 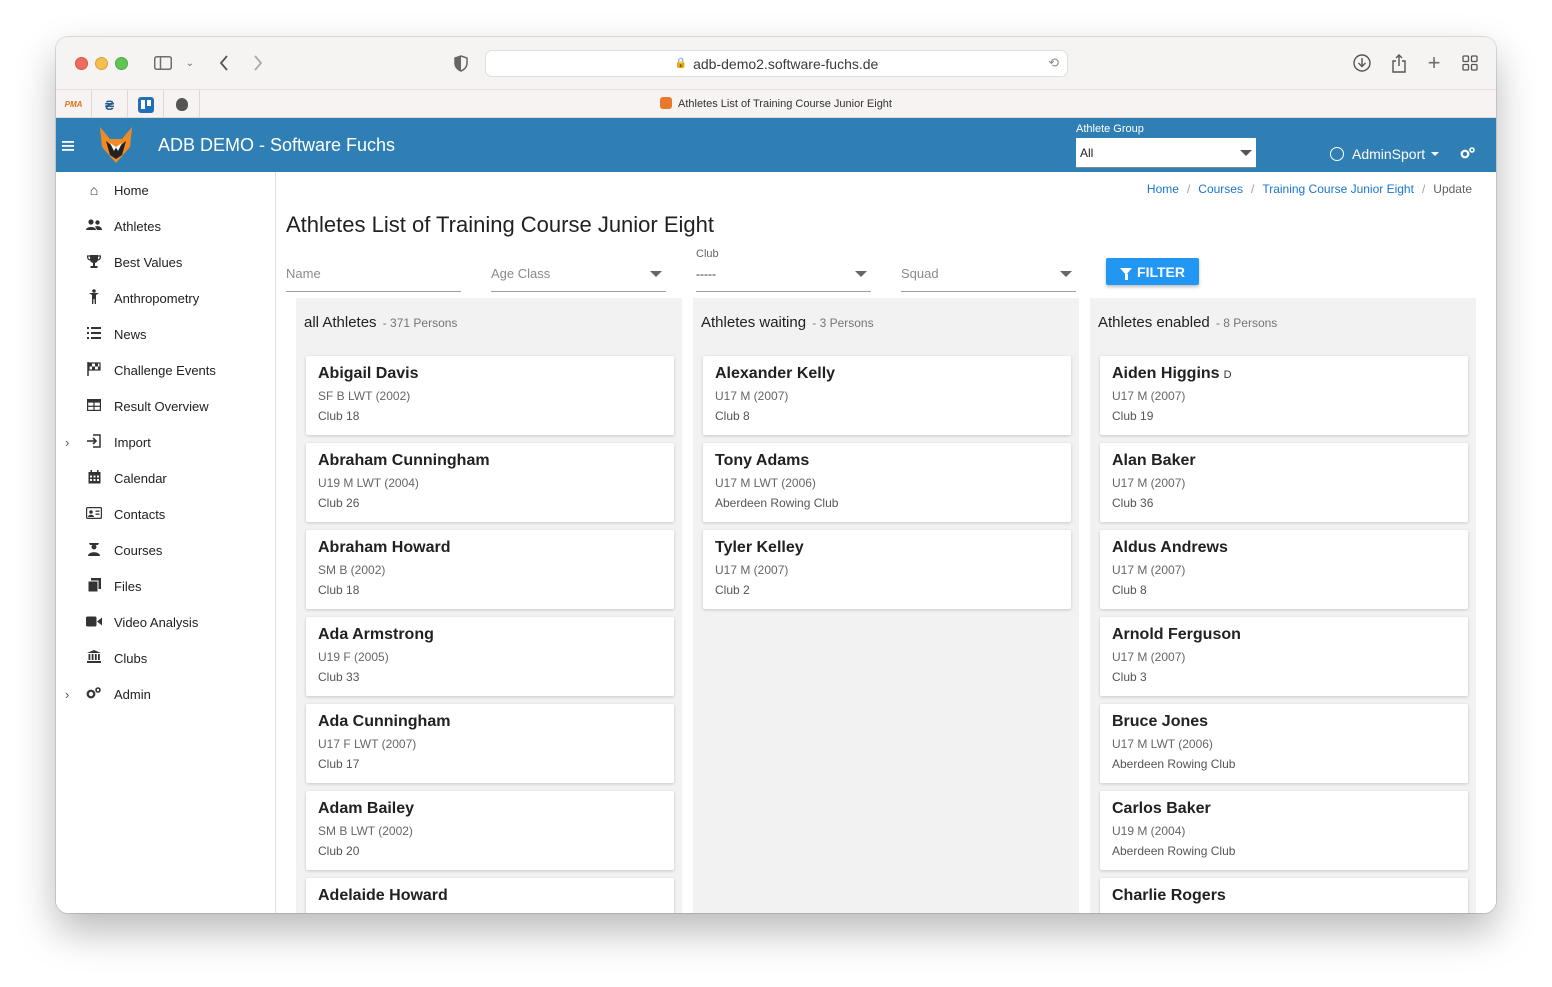 I want to click on privacy-shield-icon, so click(x=461, y=63).